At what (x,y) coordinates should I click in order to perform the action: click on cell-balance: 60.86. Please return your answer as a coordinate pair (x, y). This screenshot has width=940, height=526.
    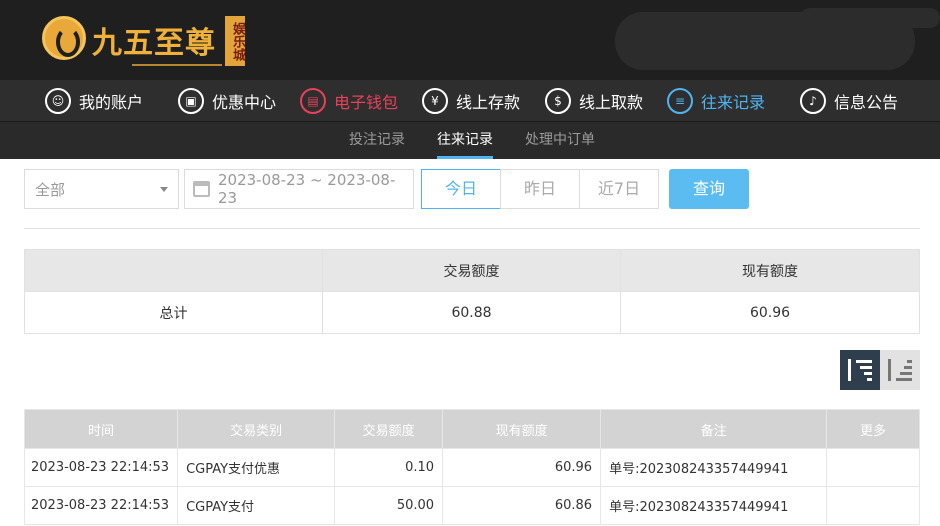
    Looking at the image, I should click on (522, 505).